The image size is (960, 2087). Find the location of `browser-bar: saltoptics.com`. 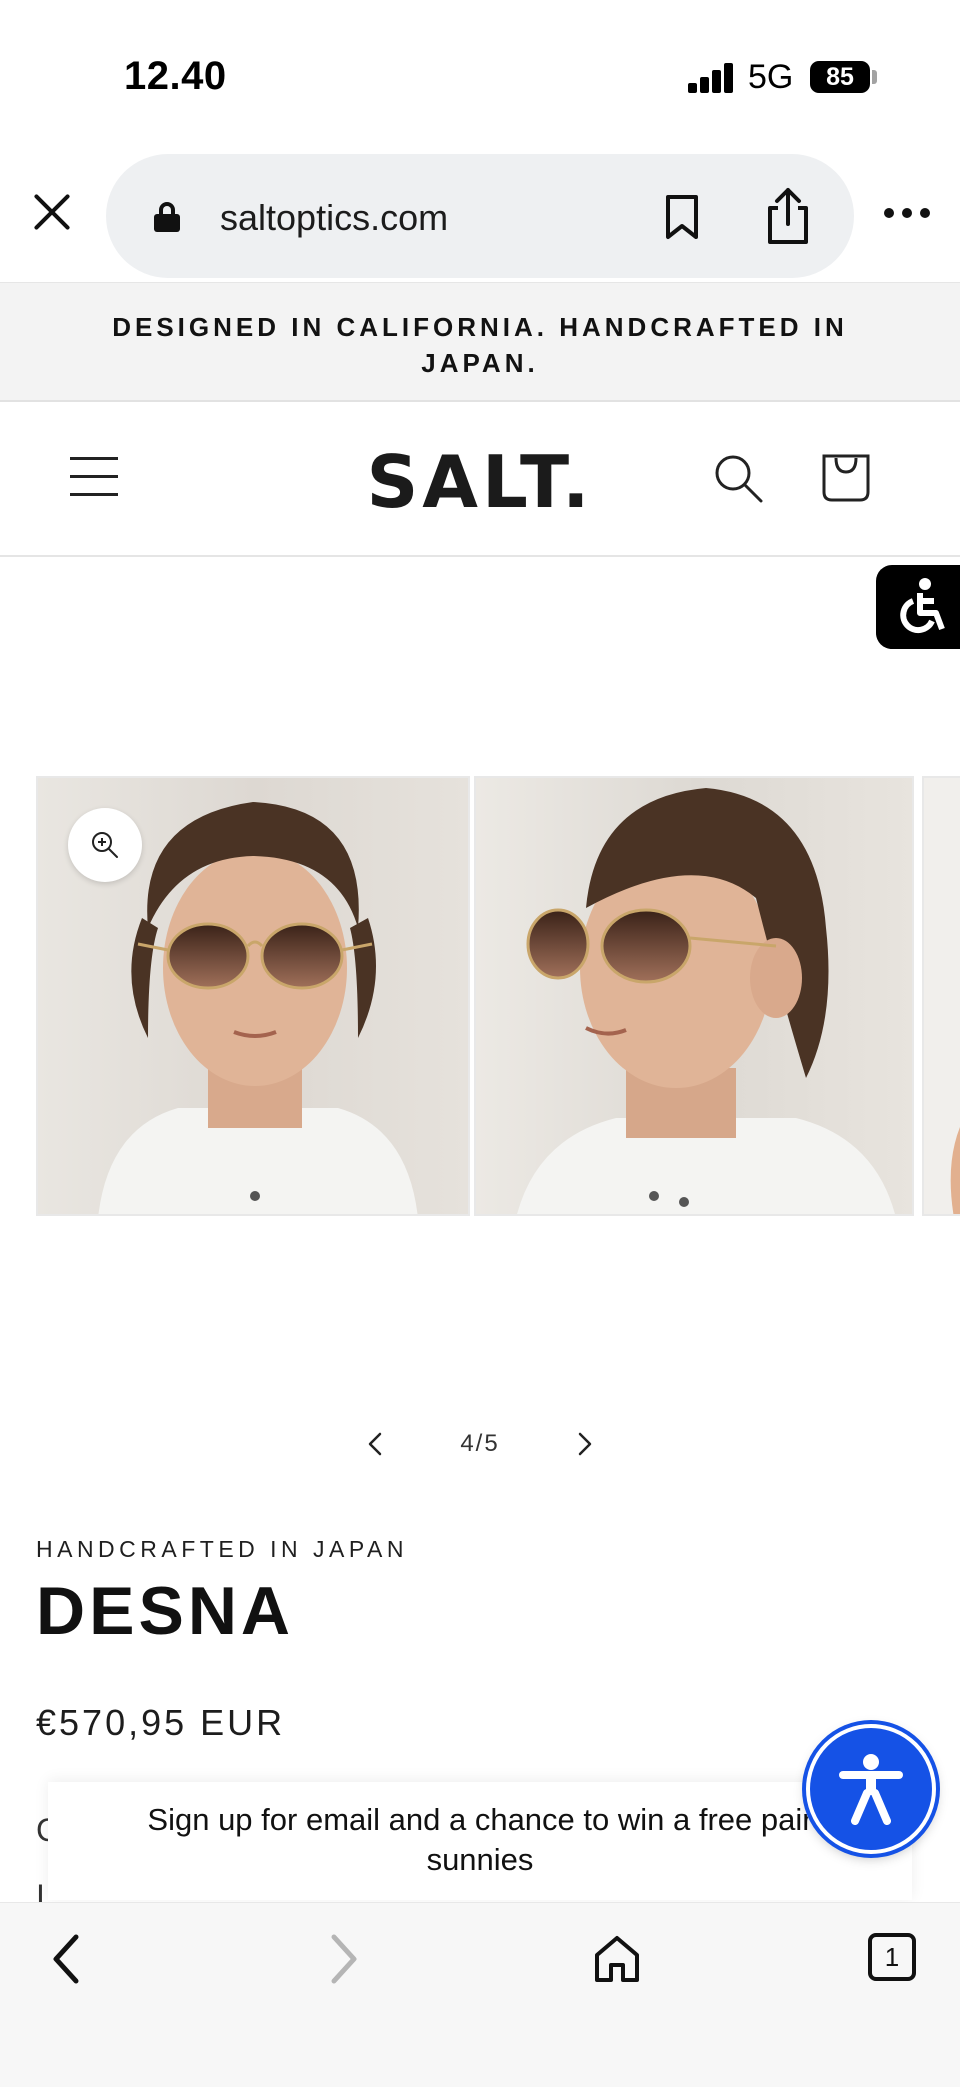

browser-bar: saltoptics.com is located at coordinates (480, 216).